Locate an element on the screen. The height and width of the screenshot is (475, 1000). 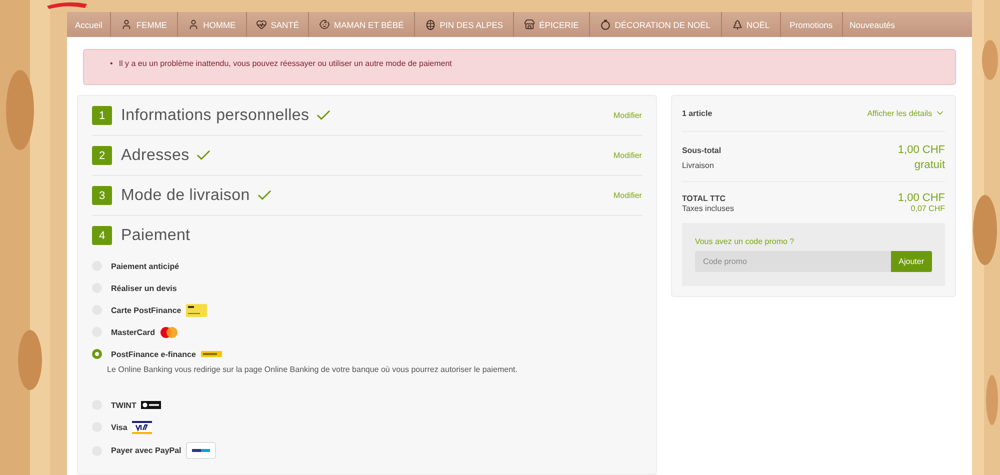
payment-option-label: MasterCard is located at coordinates (133, 332).